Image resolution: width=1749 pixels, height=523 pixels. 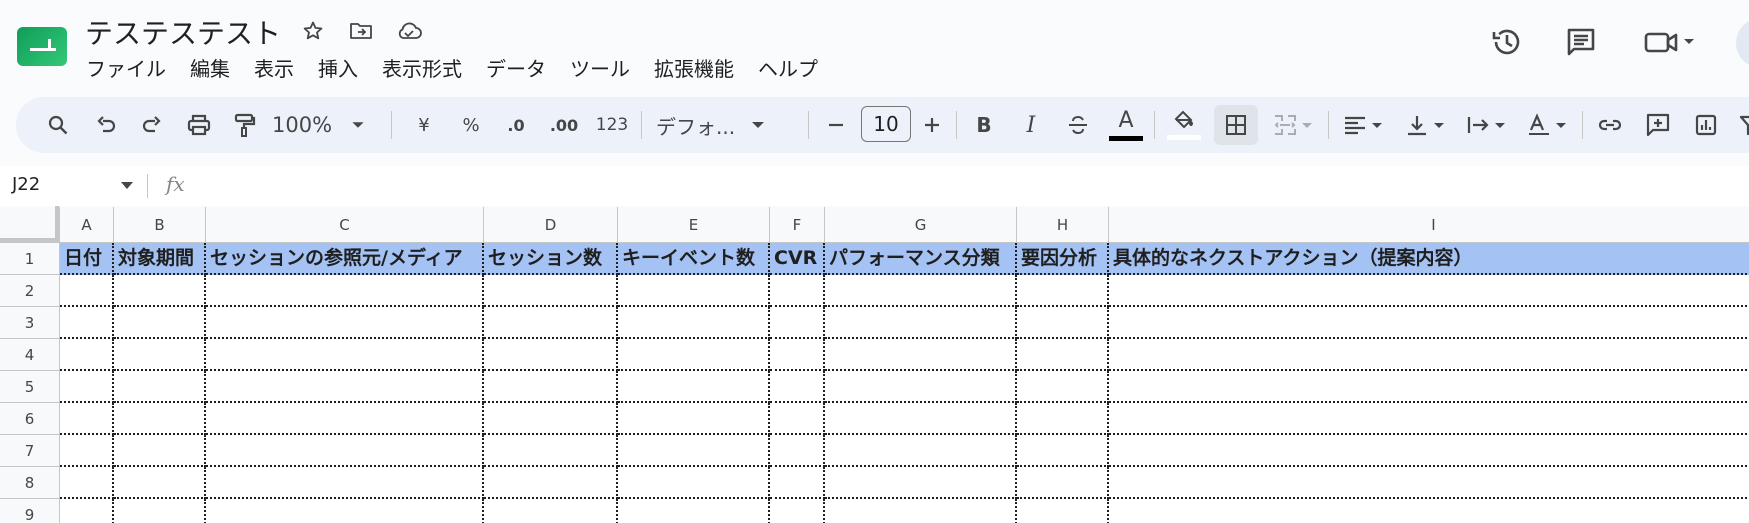 I want to click on paint-format-icon, so click(x=244, y=125).